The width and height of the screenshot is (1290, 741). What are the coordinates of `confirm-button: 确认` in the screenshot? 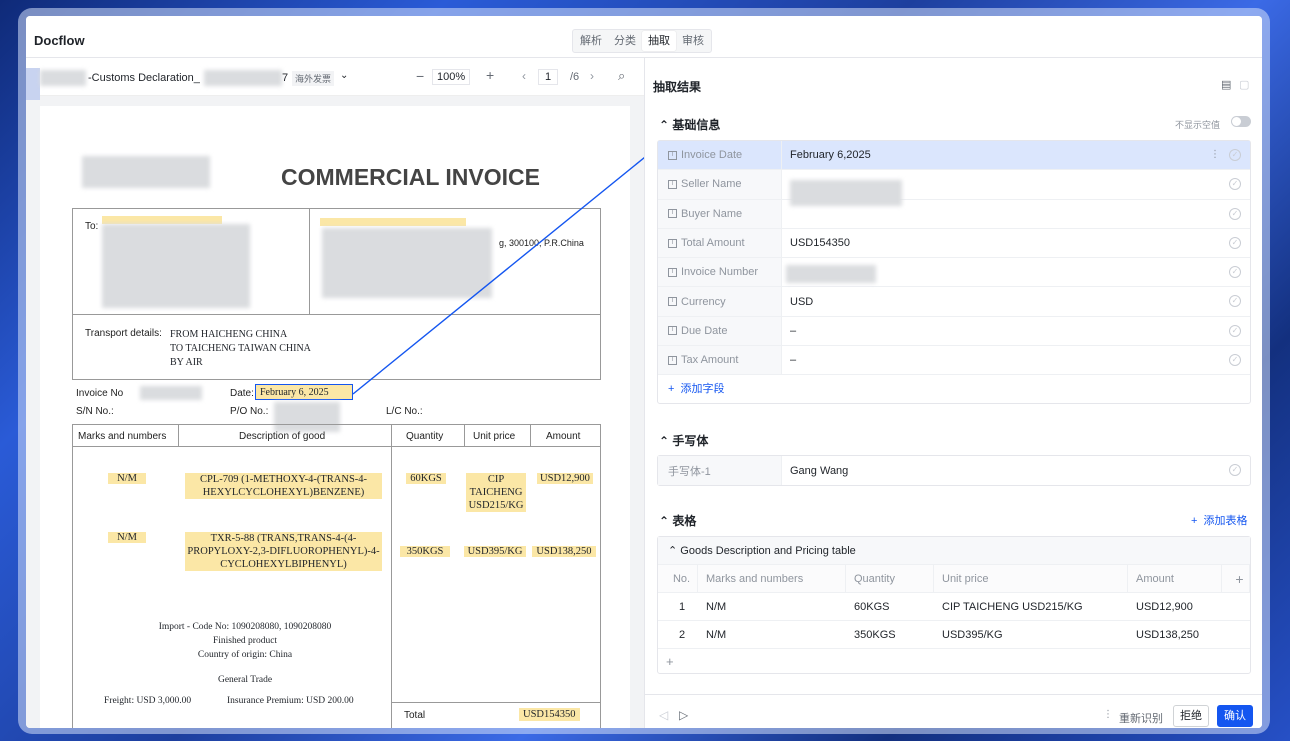 It's located at (1235, 716).